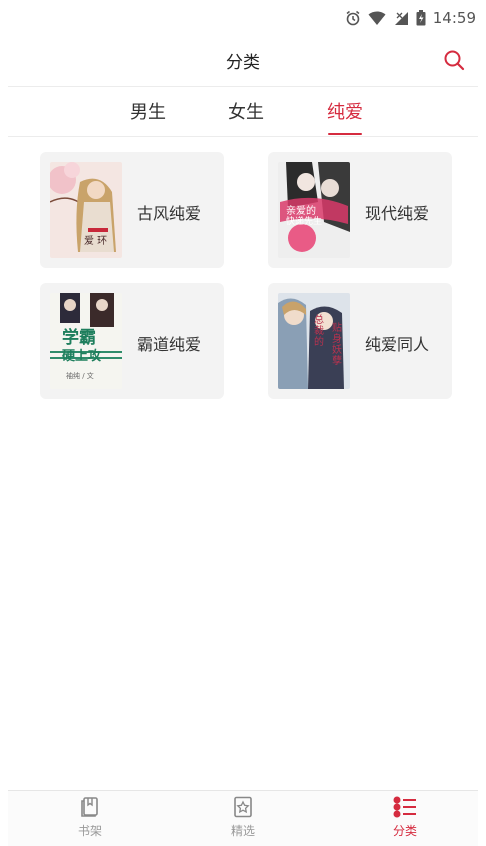 The height and width of the screenshot is (846, 486). Describe the element at coordinates (401, 18) in the screenshot. I see `signal-icon` at that location.